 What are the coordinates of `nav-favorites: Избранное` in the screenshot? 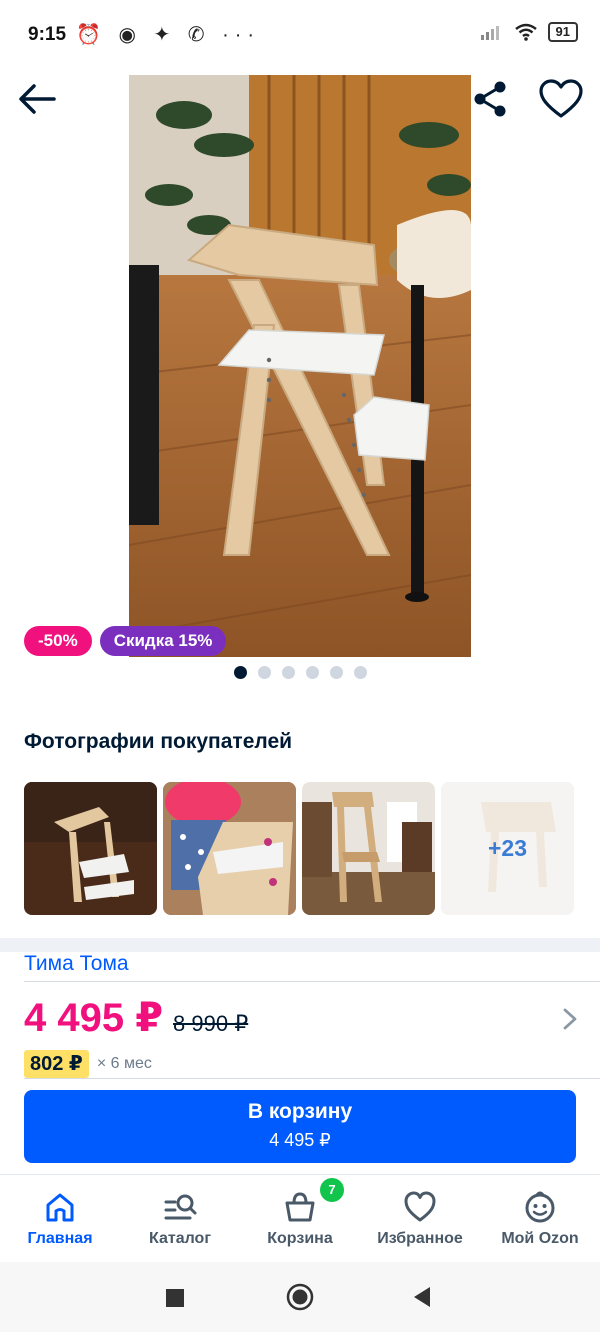 It's located at (420, 1218).